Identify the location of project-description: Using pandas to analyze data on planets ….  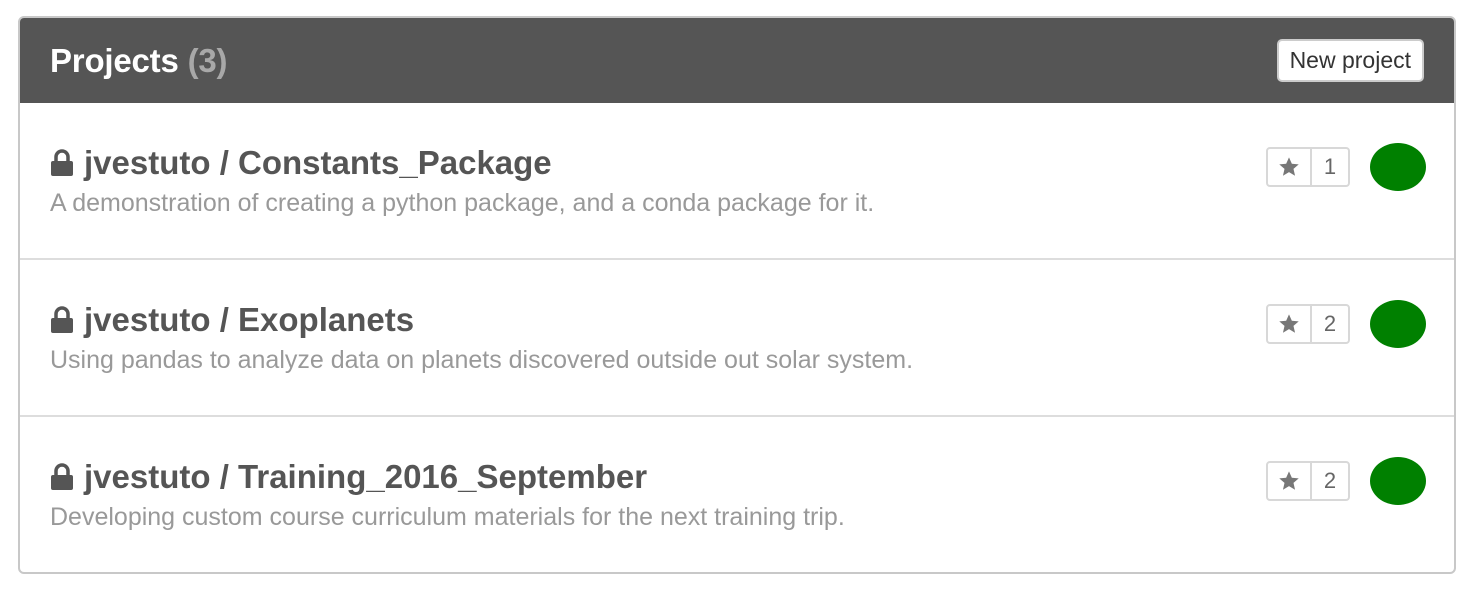
(482, 360).